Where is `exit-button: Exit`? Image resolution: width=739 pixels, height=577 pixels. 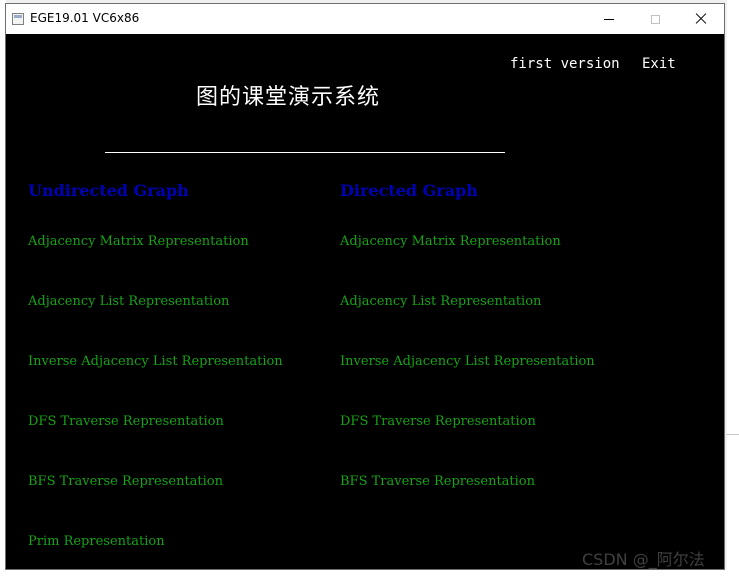 exit-button: Exit is located at coordinates (659, 64).